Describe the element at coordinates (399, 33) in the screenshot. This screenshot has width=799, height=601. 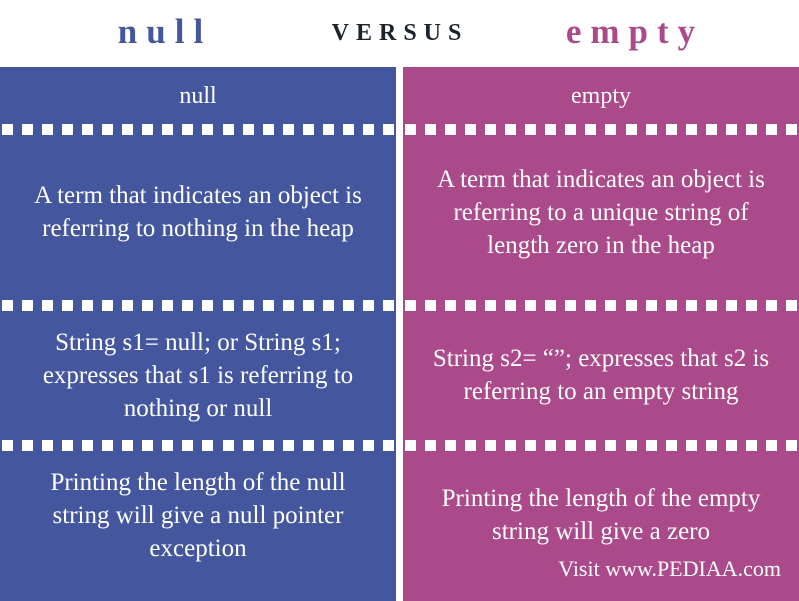
I see `title-bar: null VERSUS empty` at that location.